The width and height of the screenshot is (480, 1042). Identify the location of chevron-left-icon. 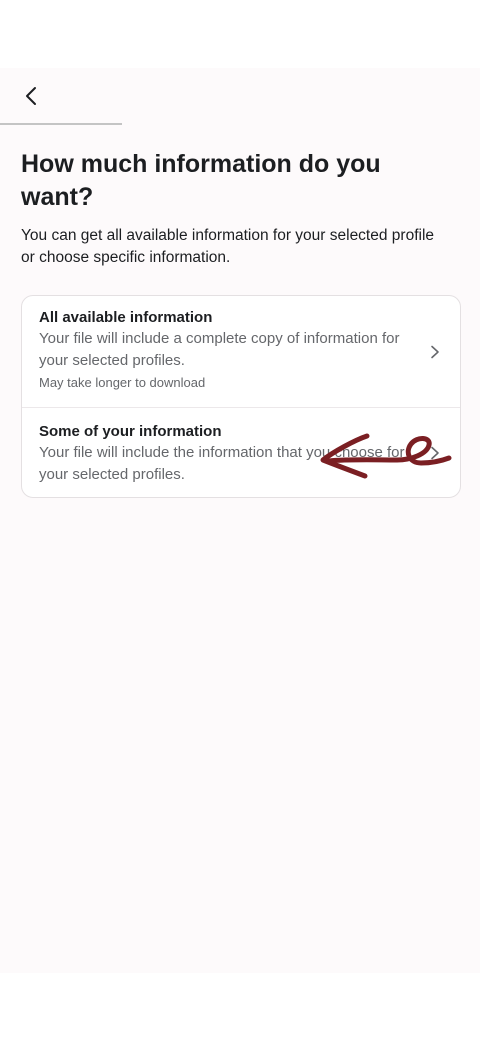
(31, 96).